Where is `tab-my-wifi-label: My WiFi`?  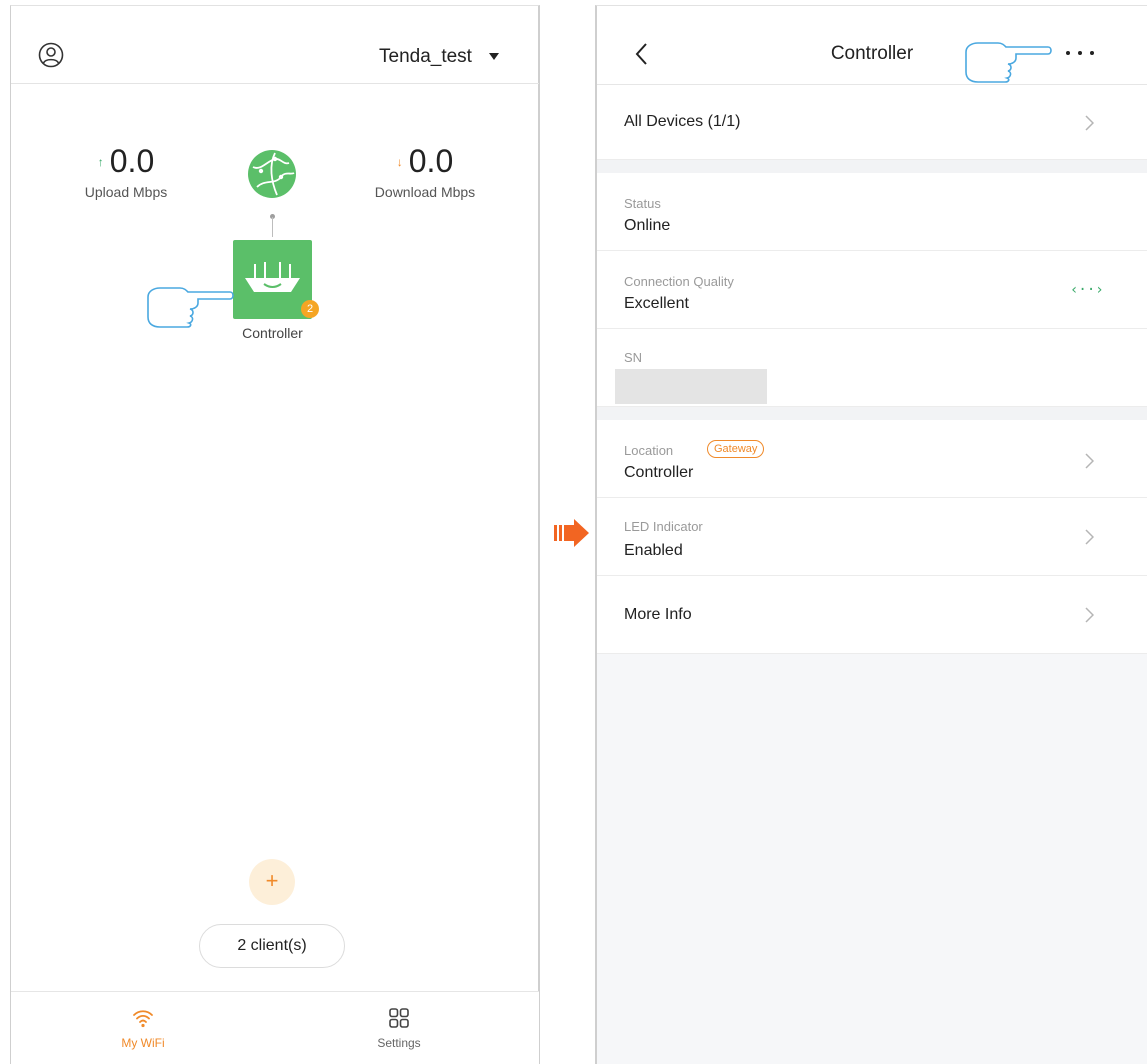
tab-my-wifi-label: My WiFi is located at coordinates (143, 1043).